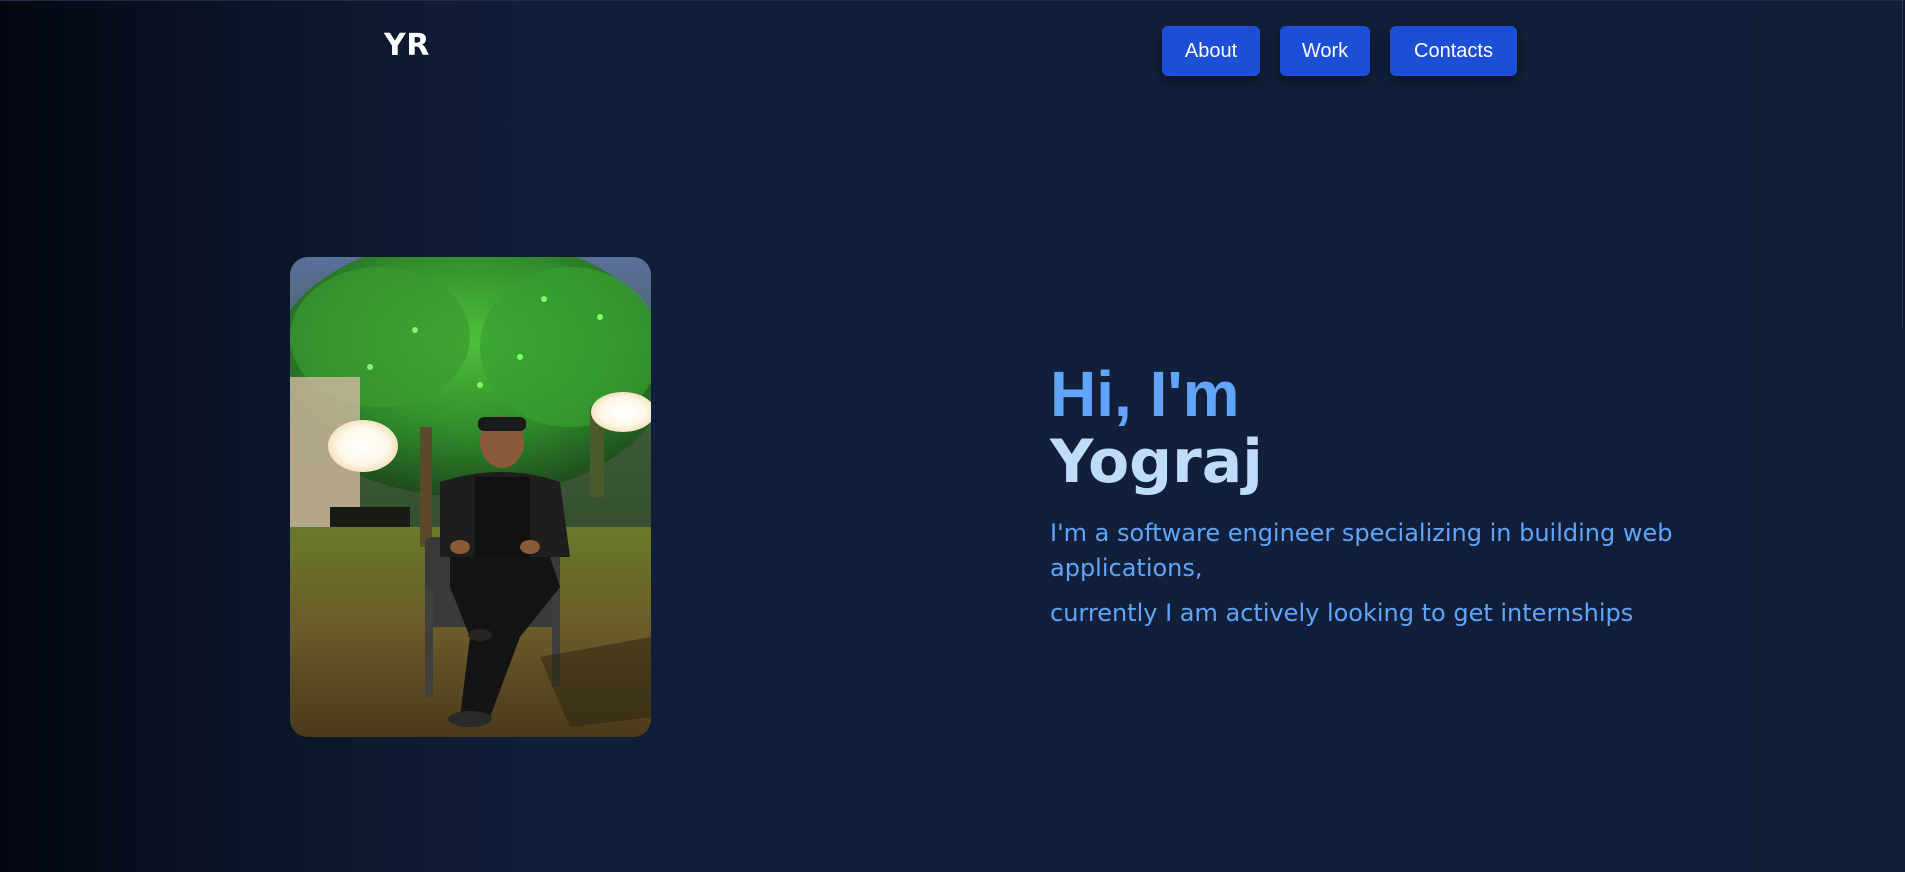  What do you see at coordinates (952, 0) in the screenshot?
I see `top-border` at bounding box center [952, 0].